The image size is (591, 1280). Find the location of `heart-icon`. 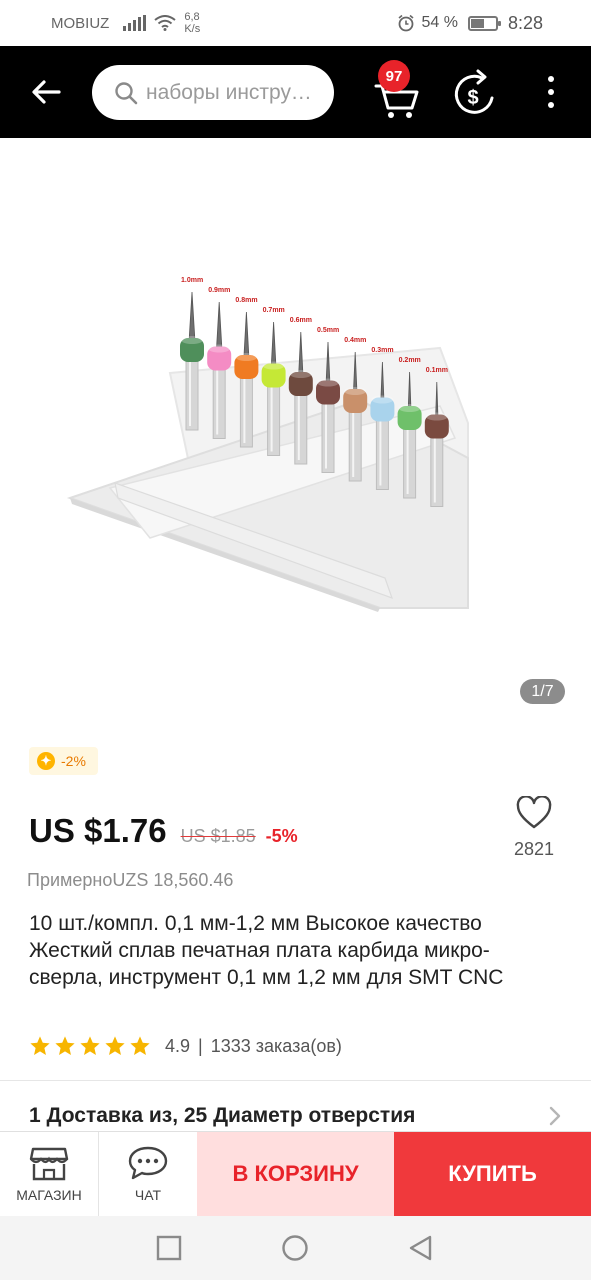

heart-icon is located at coordinates (534, 812).